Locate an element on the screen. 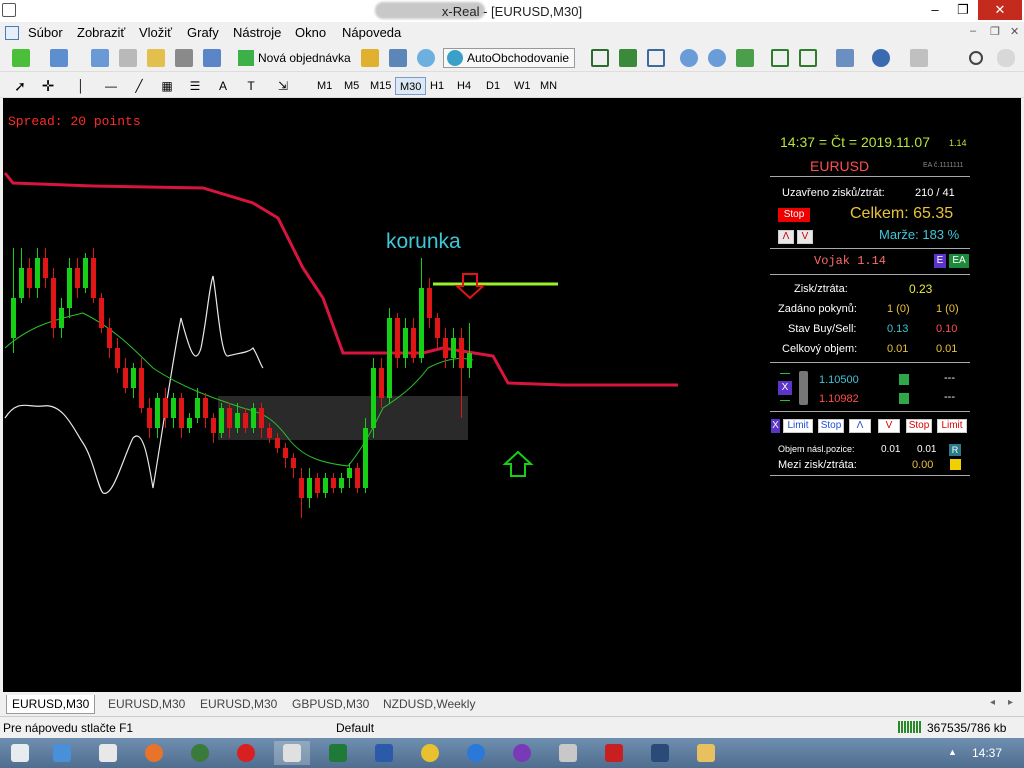 The height and width of the screenshot is (768, 1024). tf-m1: M1 is located at coordinates (324, 86).